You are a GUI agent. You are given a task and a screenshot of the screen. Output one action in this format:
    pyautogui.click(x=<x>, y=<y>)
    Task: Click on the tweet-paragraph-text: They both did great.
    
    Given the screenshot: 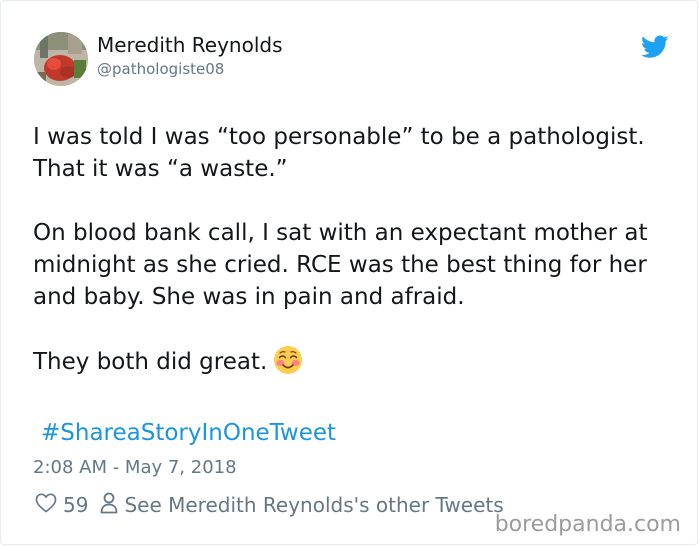 What is the action you would take?
    pyautogui.click(x=150, y=362)
    